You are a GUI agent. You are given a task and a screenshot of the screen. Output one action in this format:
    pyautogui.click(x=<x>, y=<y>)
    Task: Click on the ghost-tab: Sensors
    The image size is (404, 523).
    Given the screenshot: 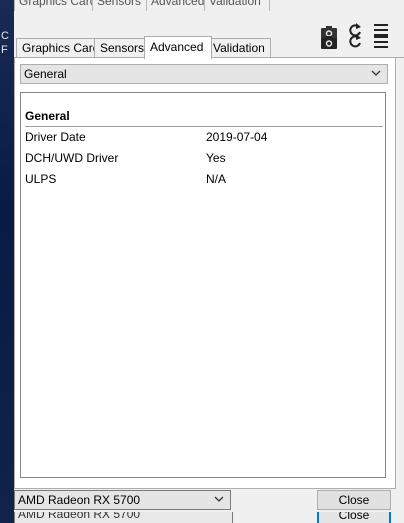 What is the action you would take?
    pyautogui.click(x=121, y=5)
    